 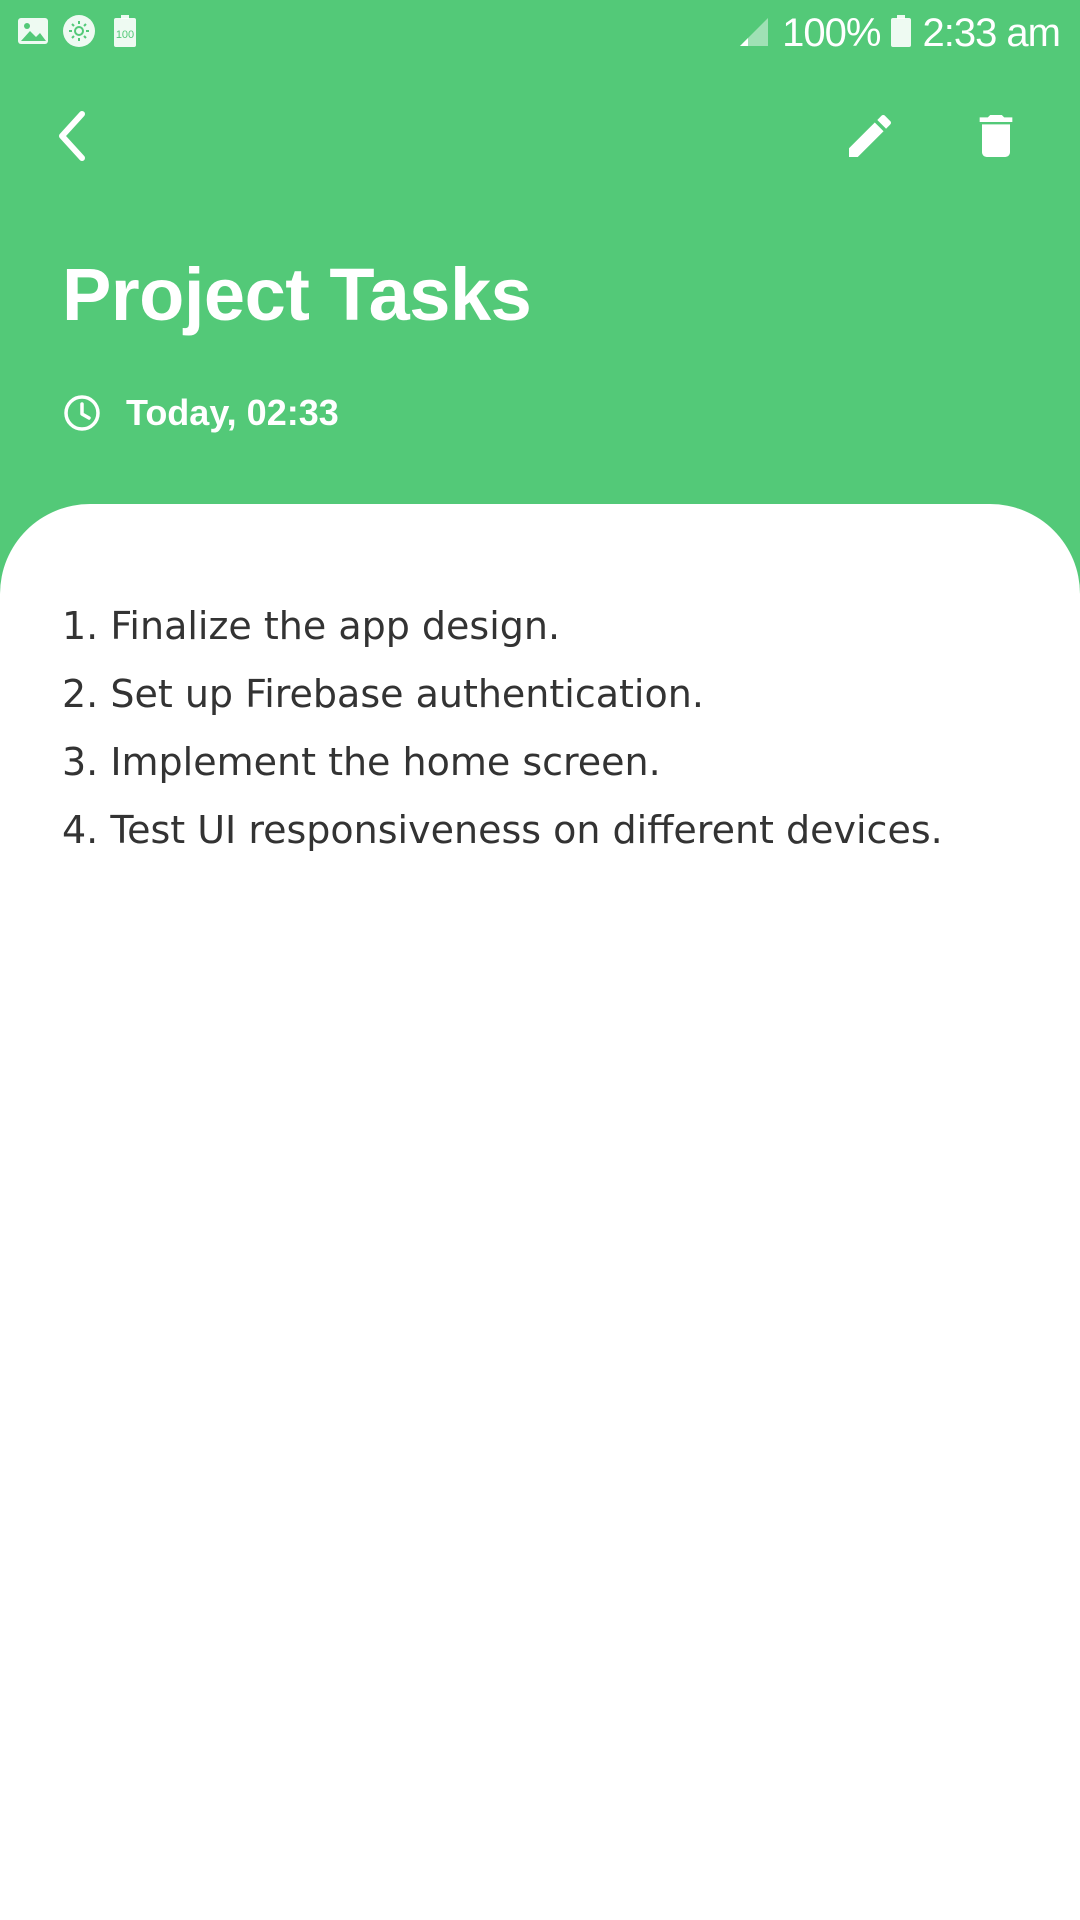 I want to click on brightness-icon, so click(x=79, y=31).